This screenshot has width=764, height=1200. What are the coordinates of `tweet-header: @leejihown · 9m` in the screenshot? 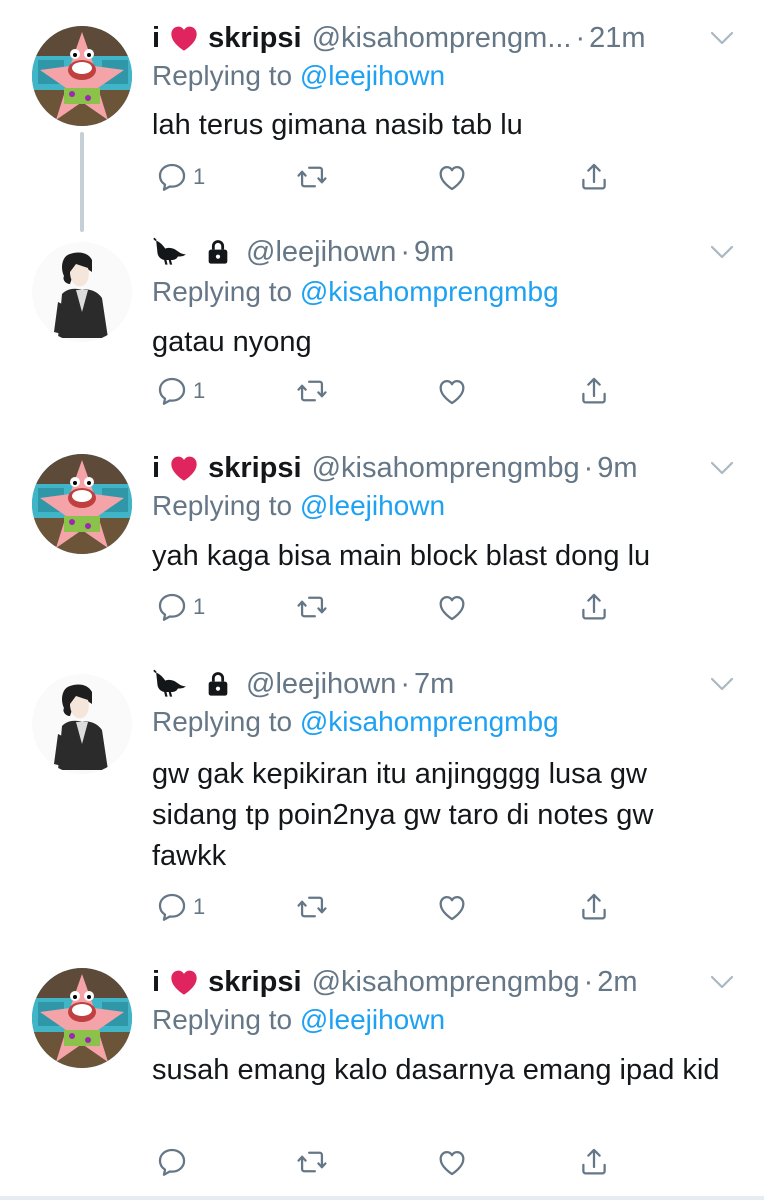 It's located at (303, 252).